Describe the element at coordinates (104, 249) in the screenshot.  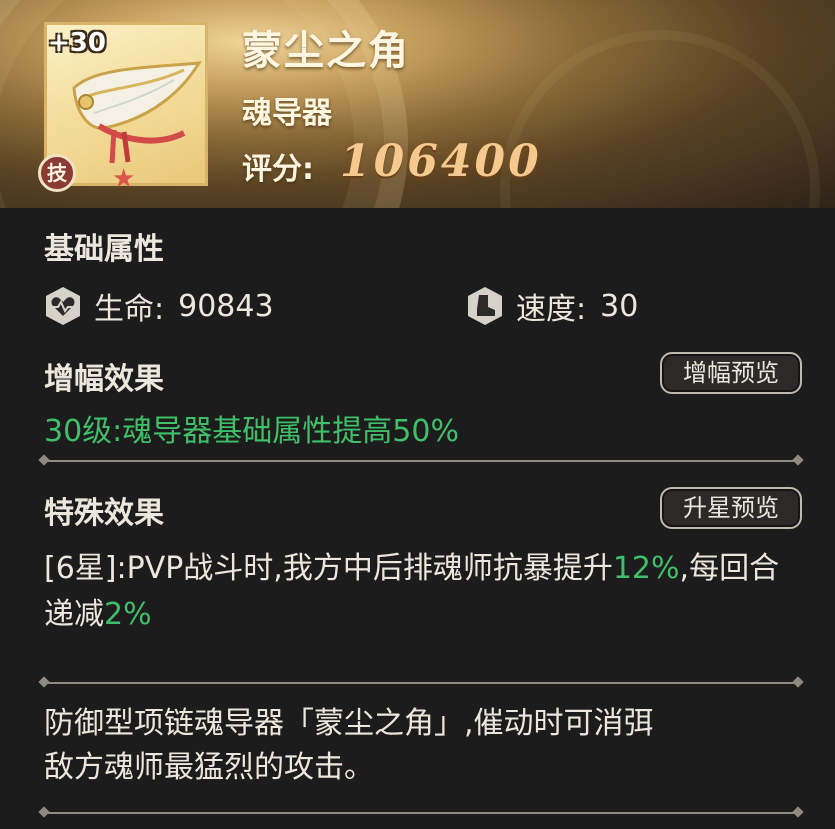
I see `base-attributes-title: 基础属性` at that location.